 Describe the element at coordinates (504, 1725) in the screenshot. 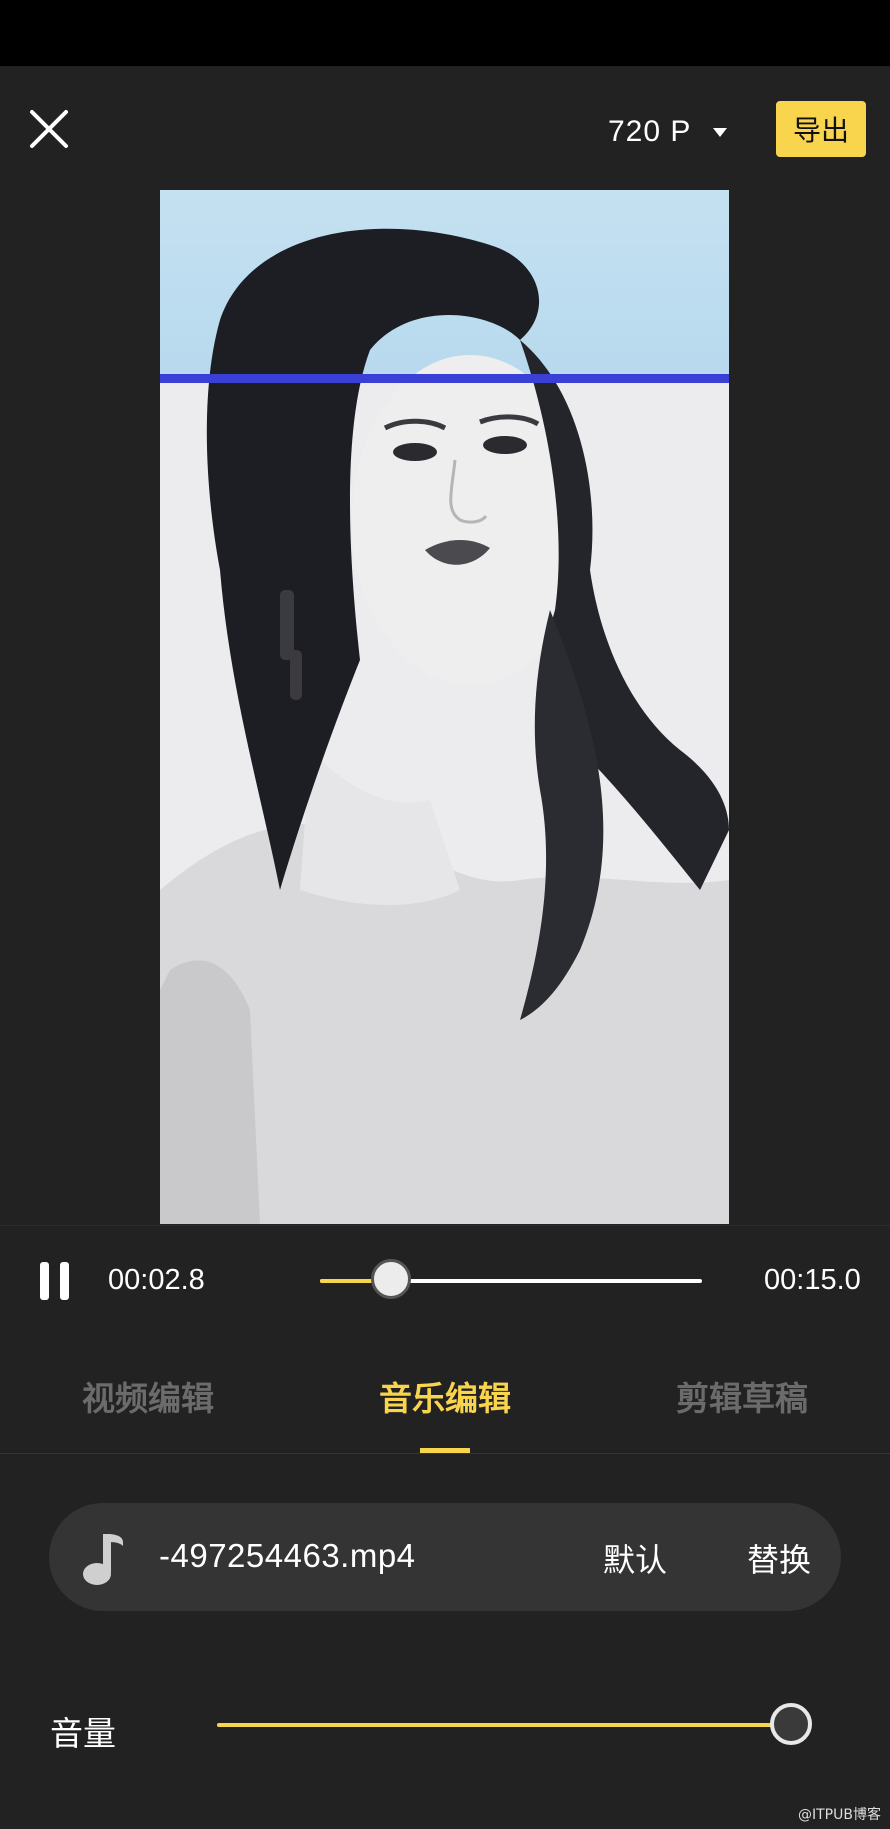

I see `volume-fill` at that location.